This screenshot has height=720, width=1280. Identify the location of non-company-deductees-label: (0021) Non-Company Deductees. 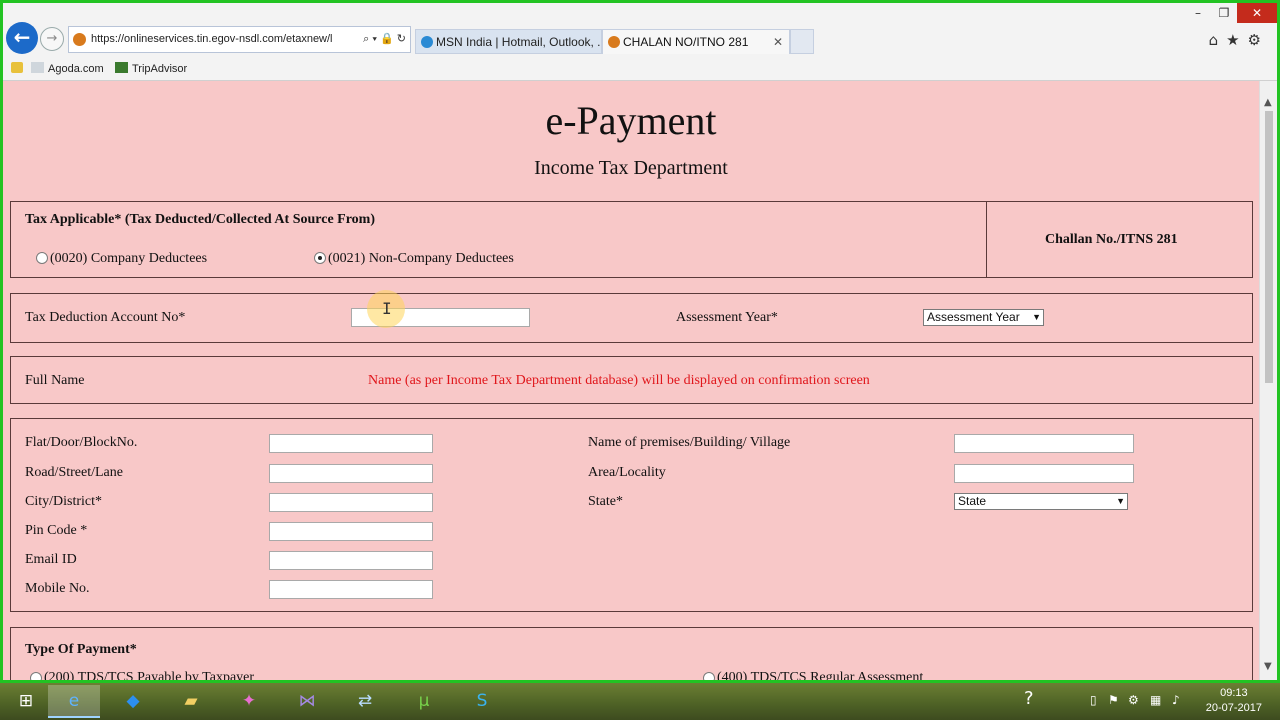
(421, 259).